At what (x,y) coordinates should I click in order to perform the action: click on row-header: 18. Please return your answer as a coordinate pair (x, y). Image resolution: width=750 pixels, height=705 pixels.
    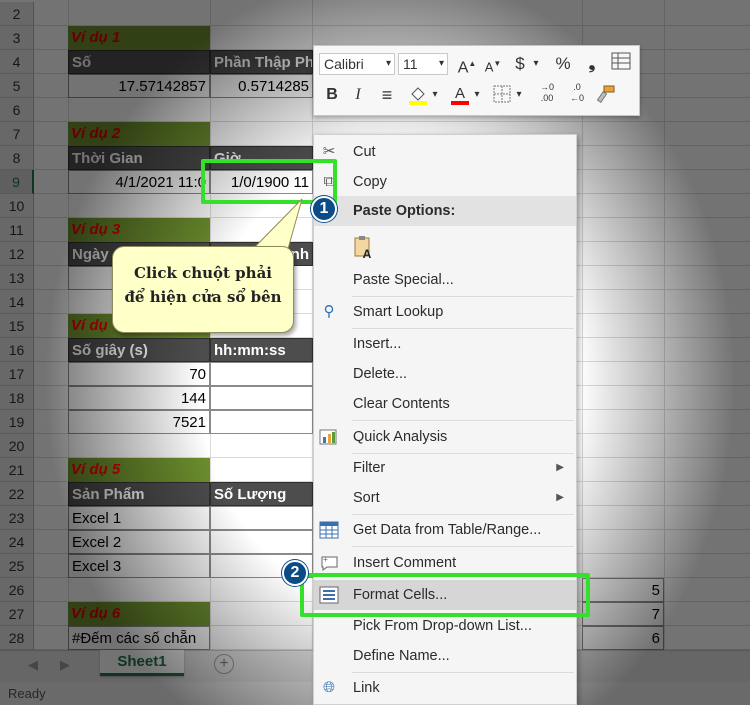
    Looking at the image, I should click on (17, 398).